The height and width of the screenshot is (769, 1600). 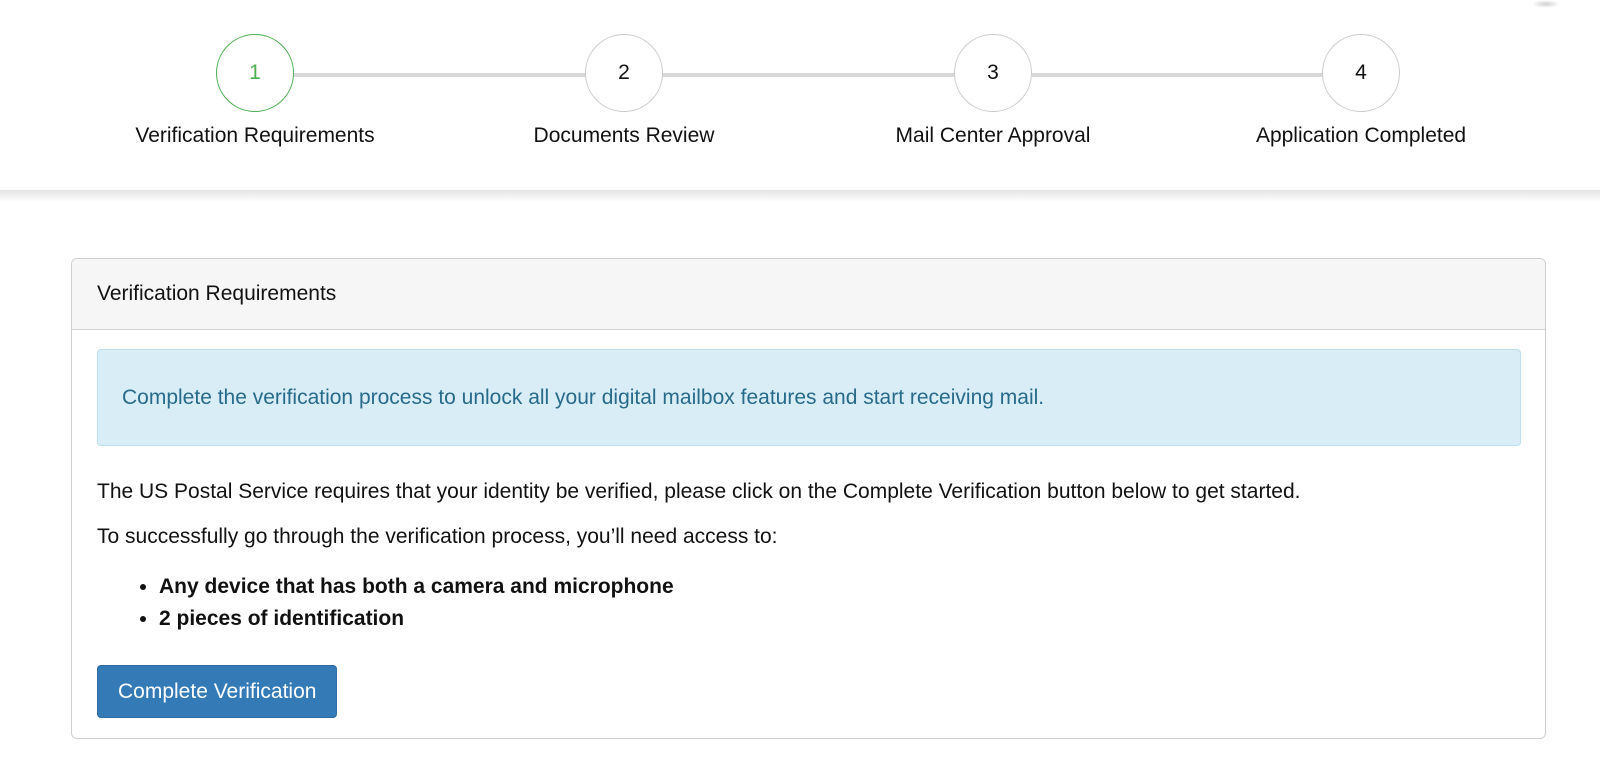 What do you see at coordinates (624, 135) in the screenshot?
I see `step-2-label: Documents Review` at bounding box center [624, 135].